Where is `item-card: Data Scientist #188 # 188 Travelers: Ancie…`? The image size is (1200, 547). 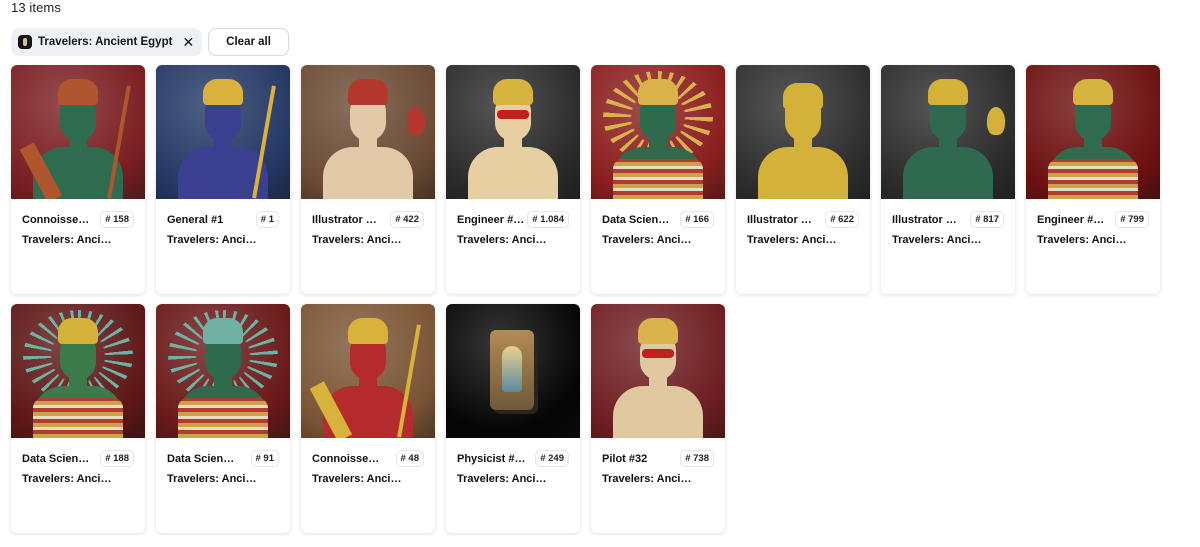 item-card: Data Scientist #188 # 188 Travelers: Ancie… is located at coordinates (78, 418).